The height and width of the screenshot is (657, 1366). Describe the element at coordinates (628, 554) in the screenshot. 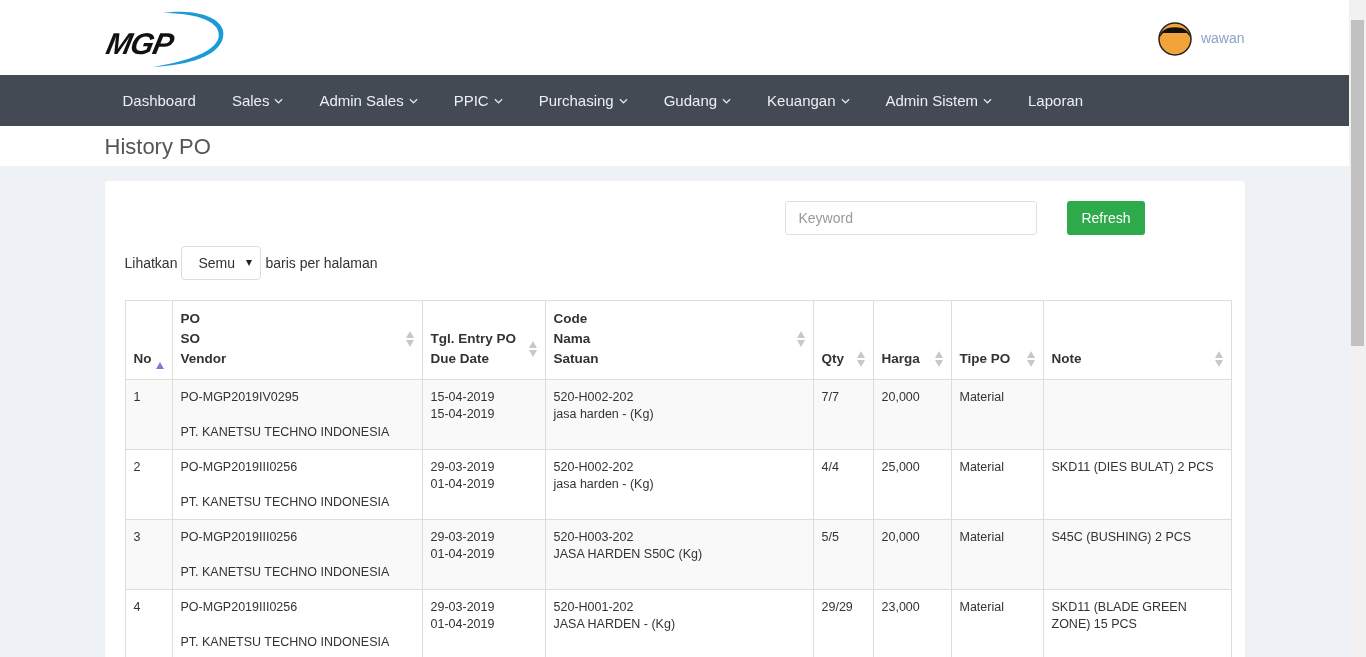

I see `item-name: JASA HARDEN S50C (Kg)` at that location.